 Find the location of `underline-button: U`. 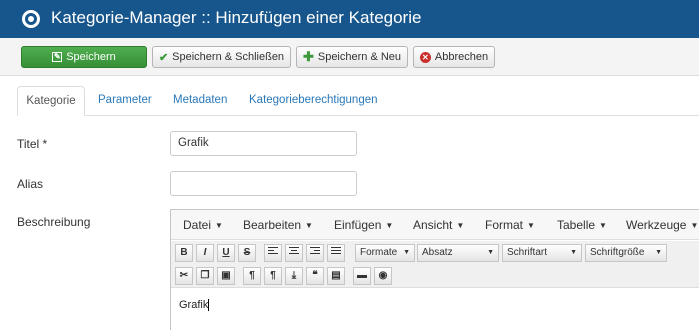

underline-button: U is located at coordinates (226, 253).